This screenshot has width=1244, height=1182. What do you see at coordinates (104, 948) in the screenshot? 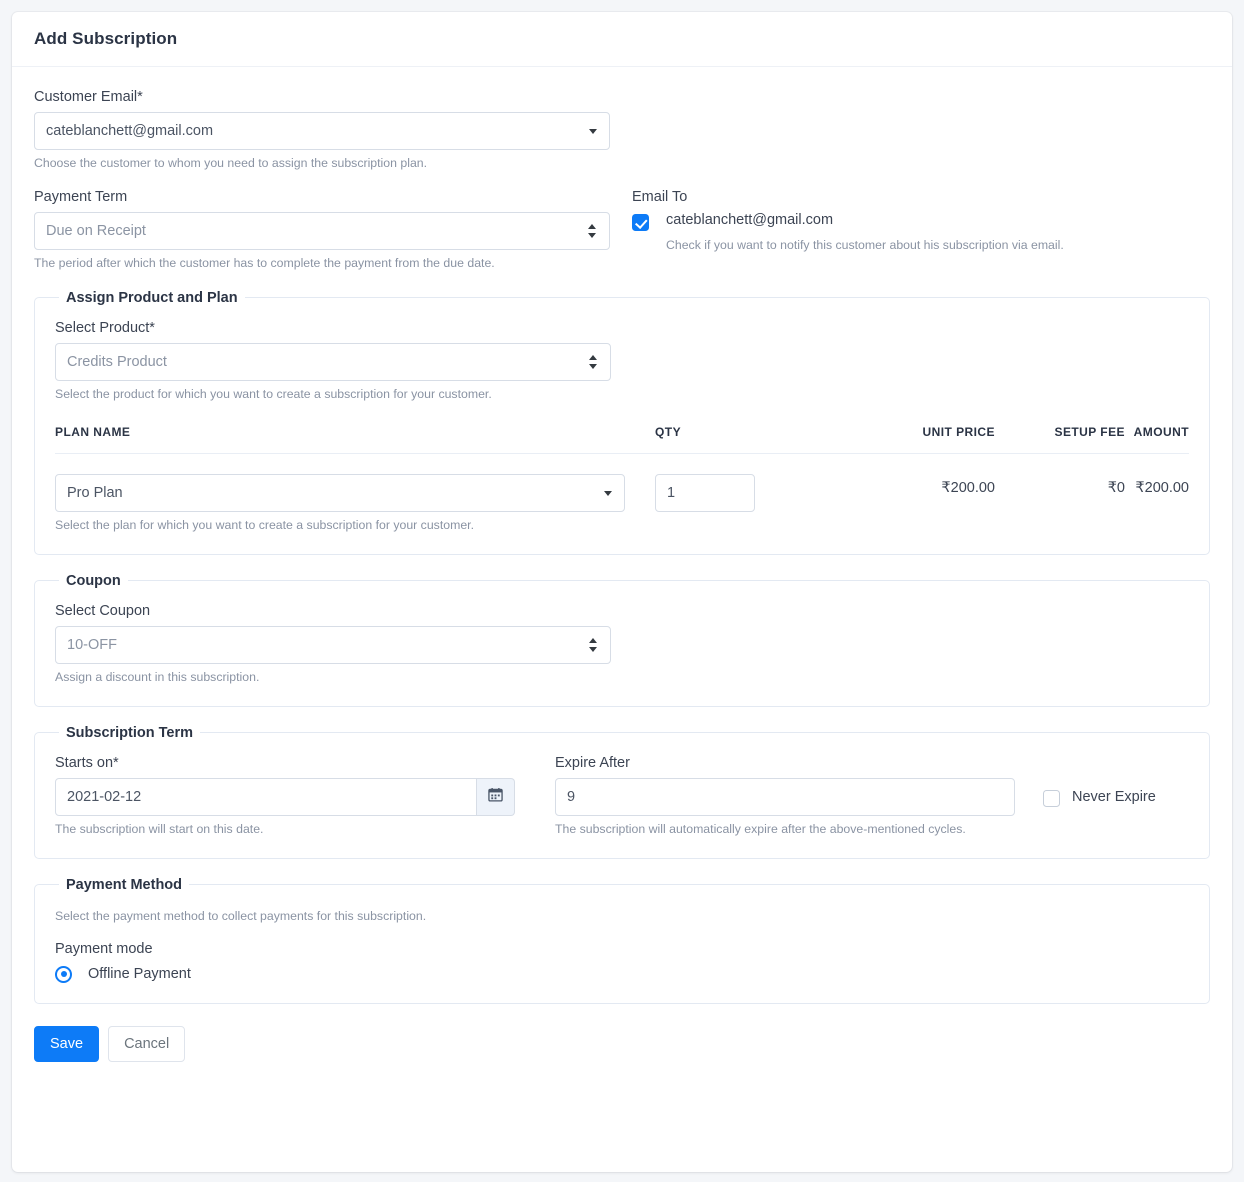
I see `payment-mode-label: Payment mode` at bounding box center [104, 948].